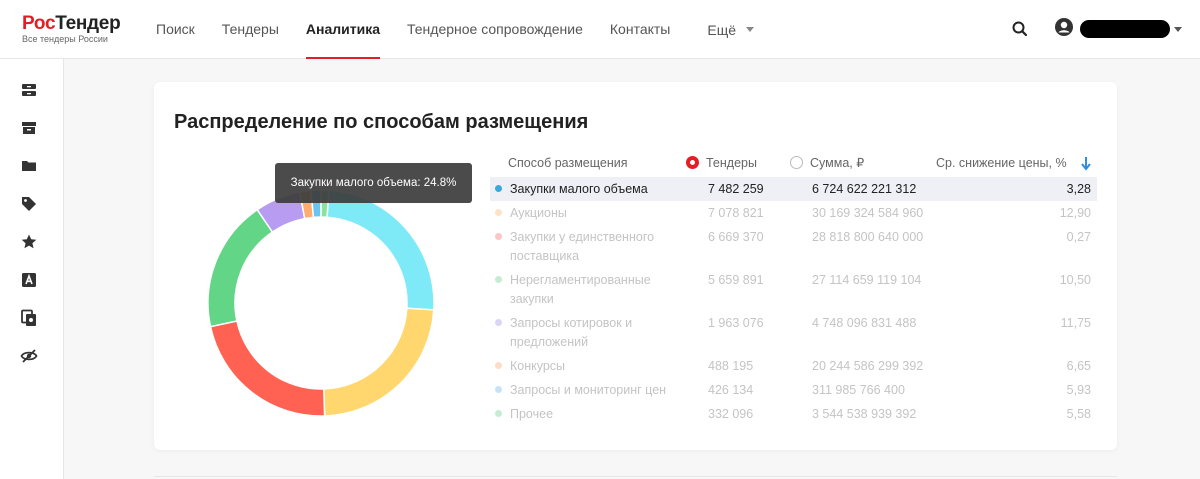 Image resolution: width=1200 pixels, height=479 pixels. What do you see at coordinates (29, 90) in the screenshot?
I see `archive-box-icon` at bounding box center [29, 90].